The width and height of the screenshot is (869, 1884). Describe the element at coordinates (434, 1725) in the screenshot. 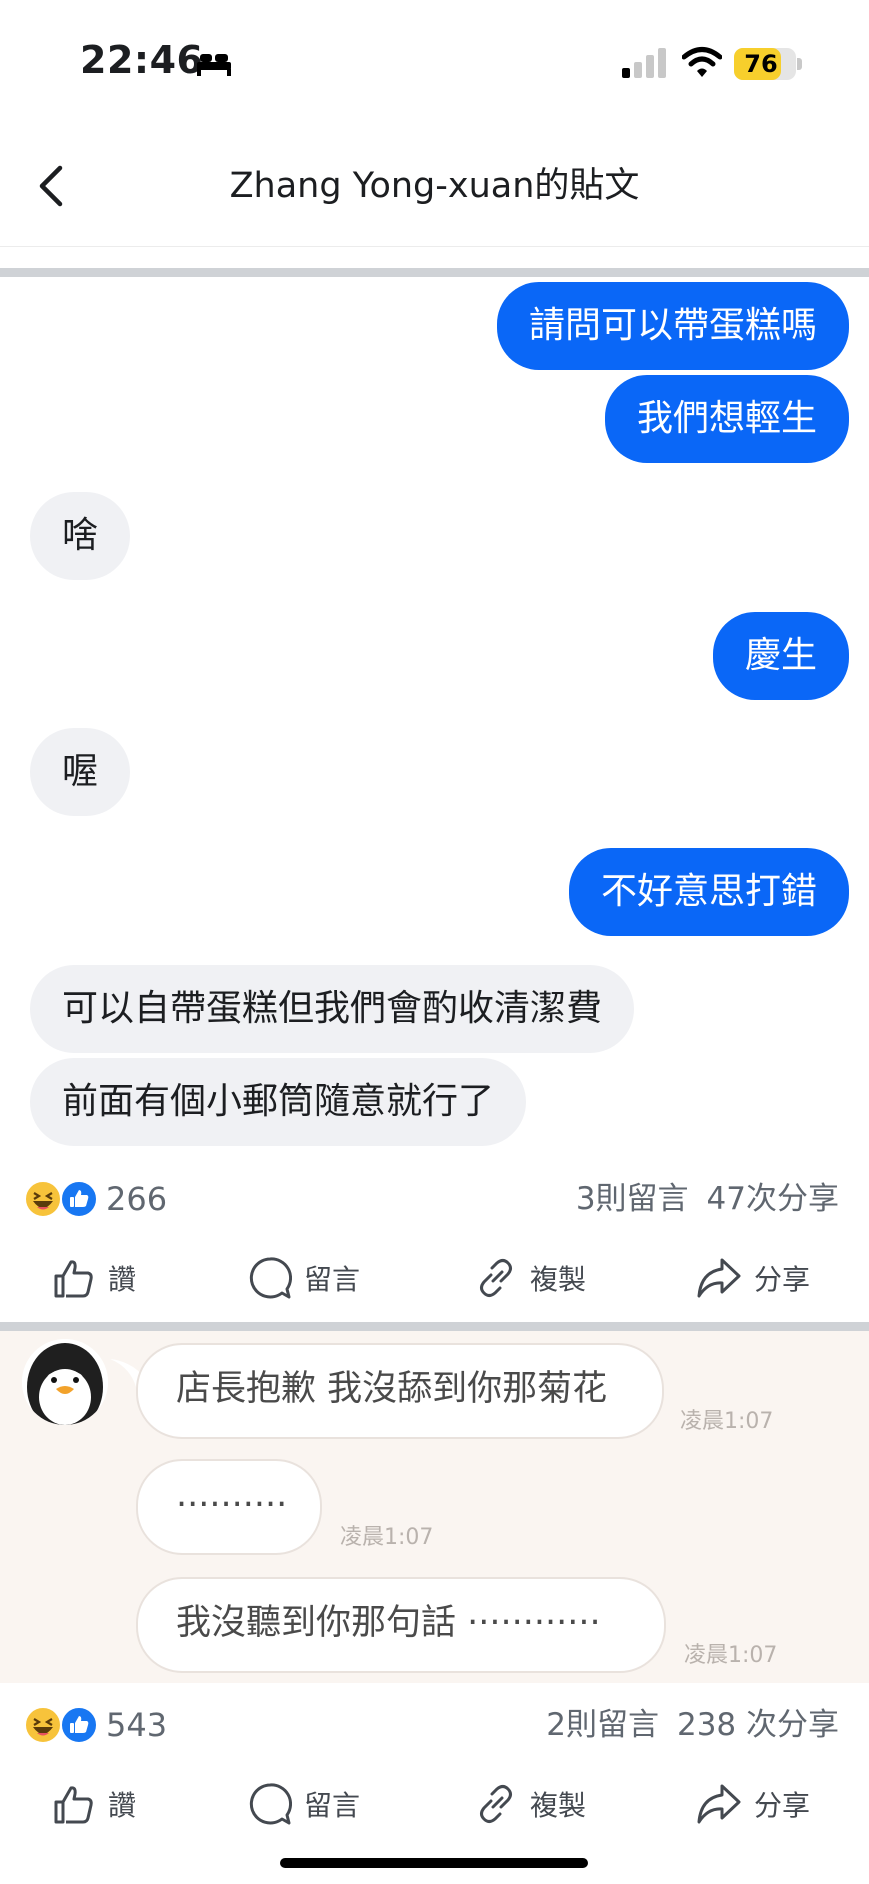

I see `post-stats: 543 2則留言 238 次分享` at that location.